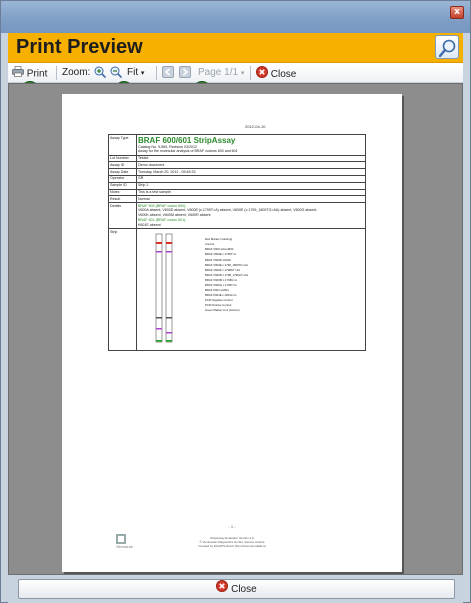  What do you see at coordinates (122, 216) in the screenshot?
I see `row-key: Details` at bounding box center [122, 216].